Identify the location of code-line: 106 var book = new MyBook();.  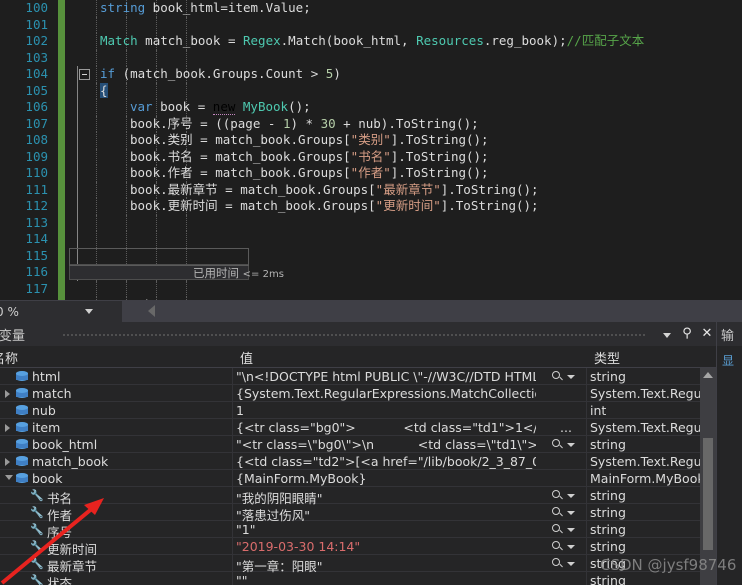
(371, 107).